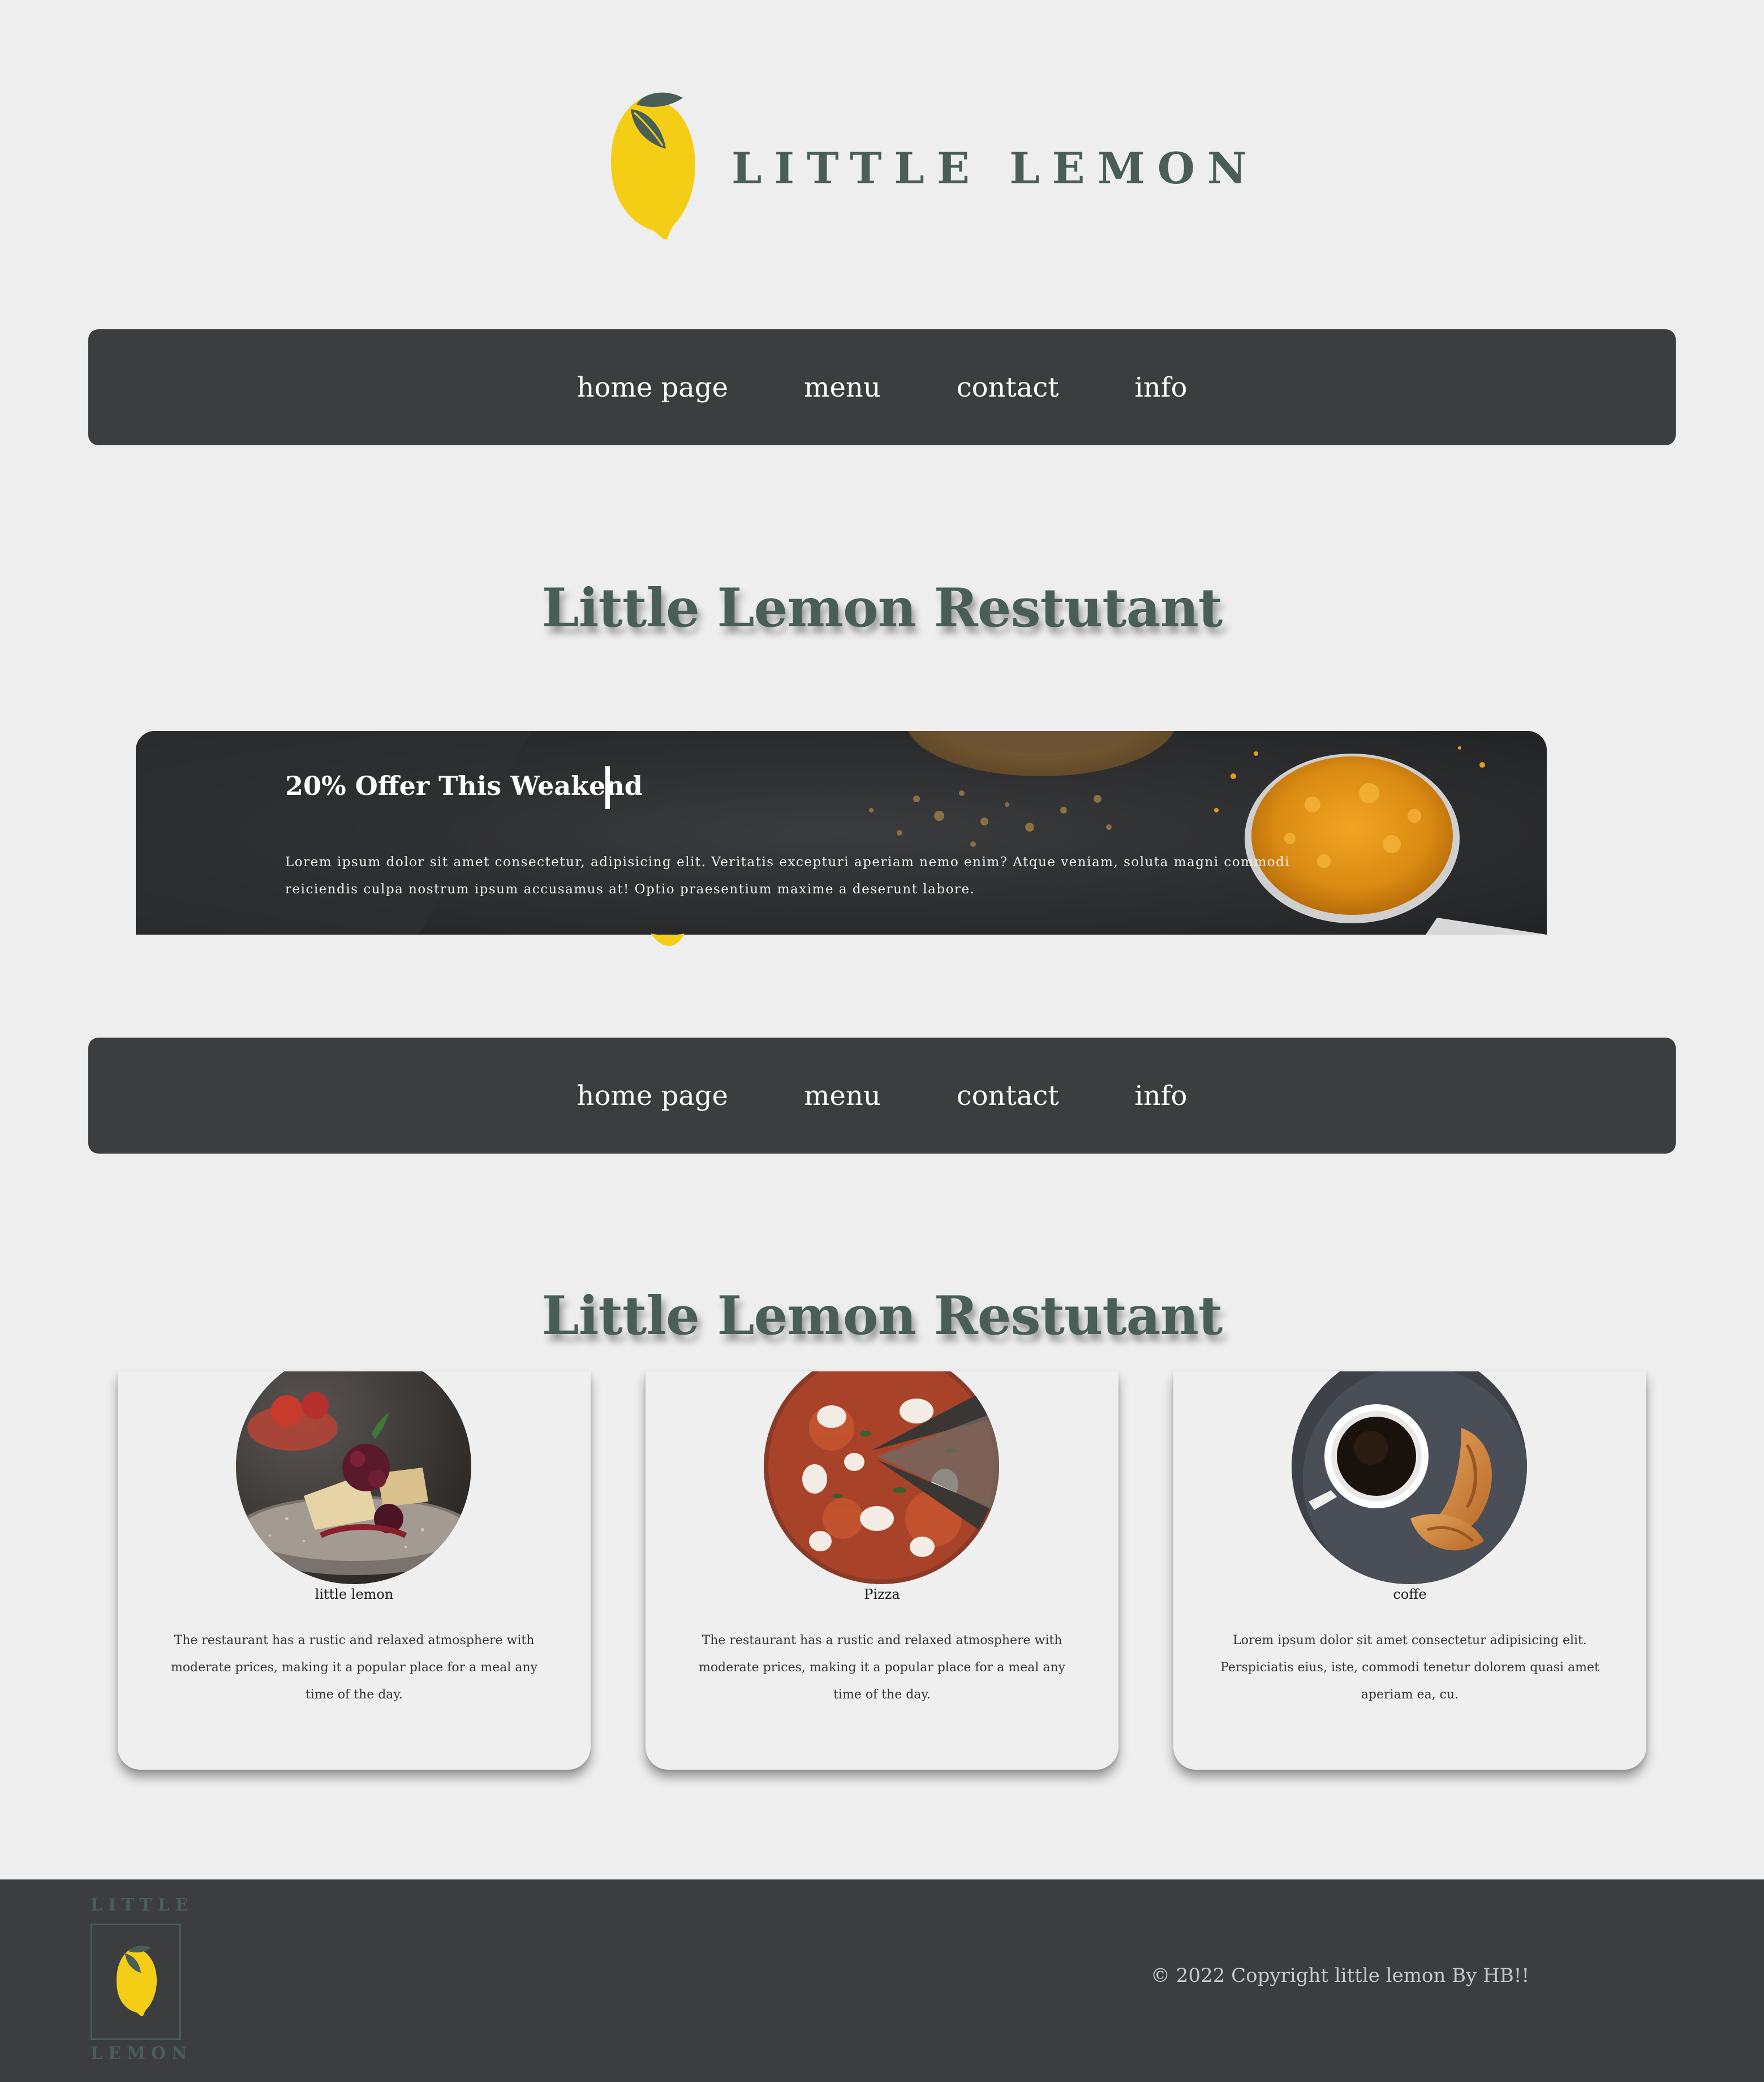 The image size is (1764, 2082). What do you see at coordinates (355, 1594) in the screenshot?
I see `card-title: little lemon` at bounding box center [355, 1594].